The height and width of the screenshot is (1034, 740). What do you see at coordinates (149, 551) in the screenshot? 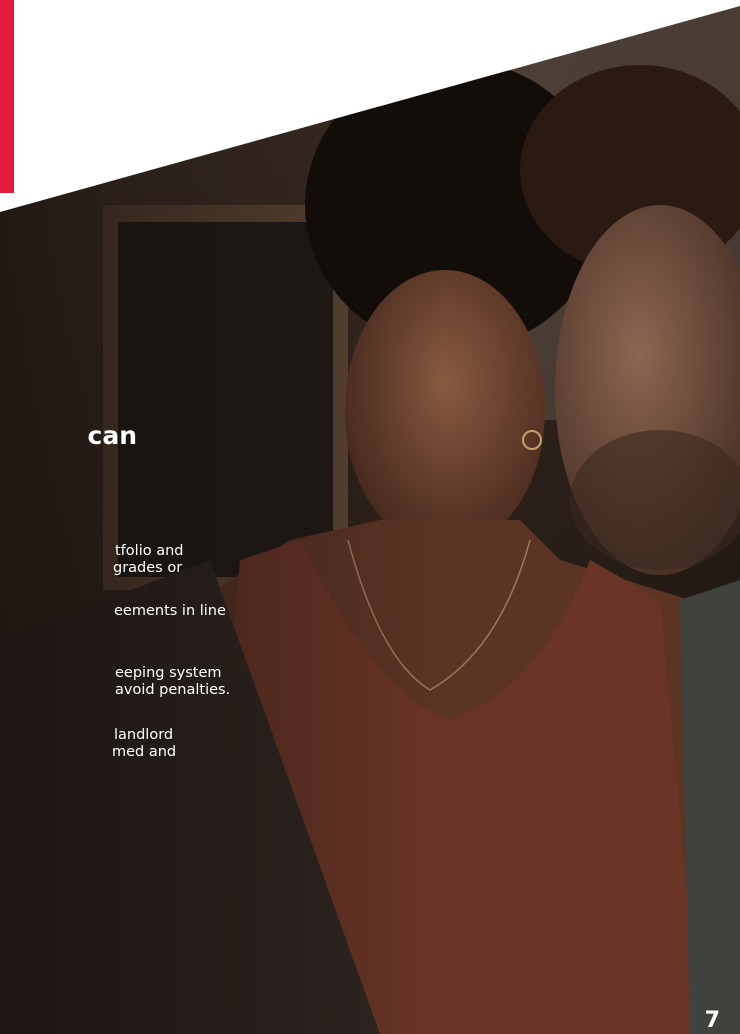
I see `paragraph-line: tfolio and` at bounding box center [149, 551].